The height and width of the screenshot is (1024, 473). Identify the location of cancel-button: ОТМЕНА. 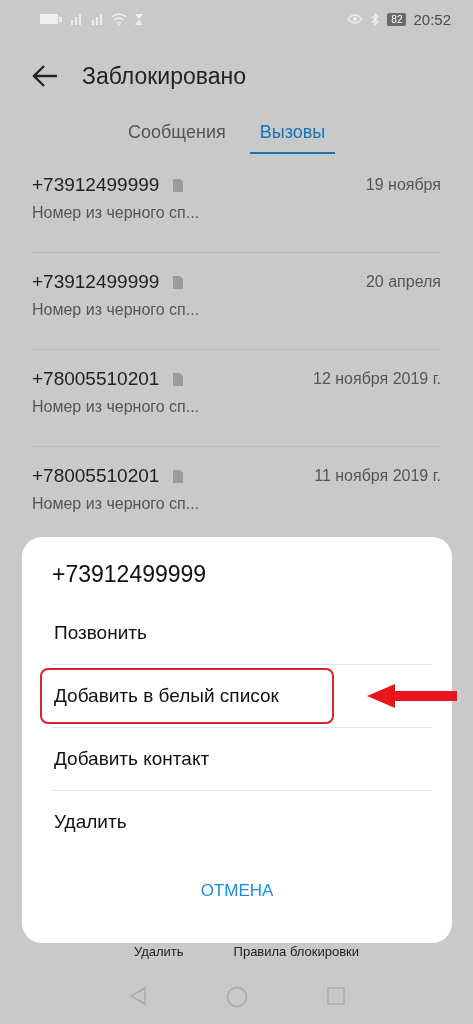
(237, 891).